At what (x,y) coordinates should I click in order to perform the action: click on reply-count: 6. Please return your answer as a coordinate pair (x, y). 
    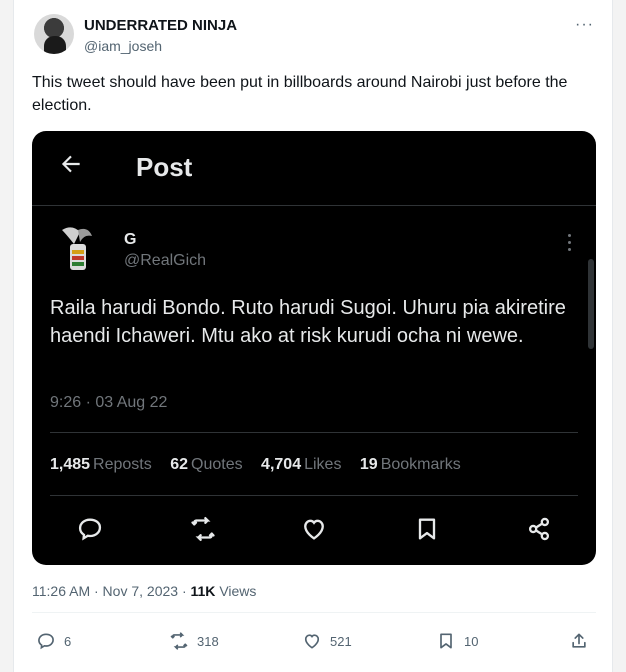
    Looking at the image, I should click on (68, 641).